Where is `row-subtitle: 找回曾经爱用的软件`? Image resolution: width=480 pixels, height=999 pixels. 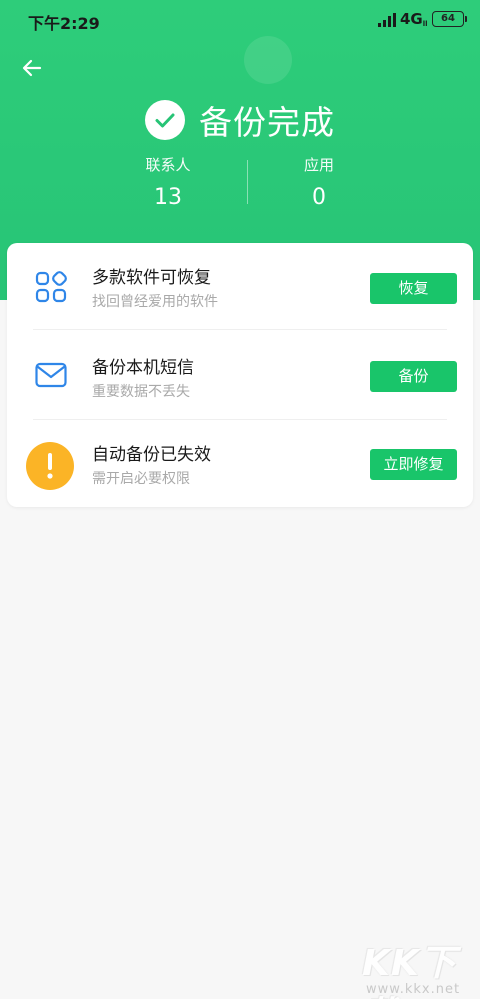
row-subtitle: 找回曾经爱用的软件 is located at coordinates (155, 302).